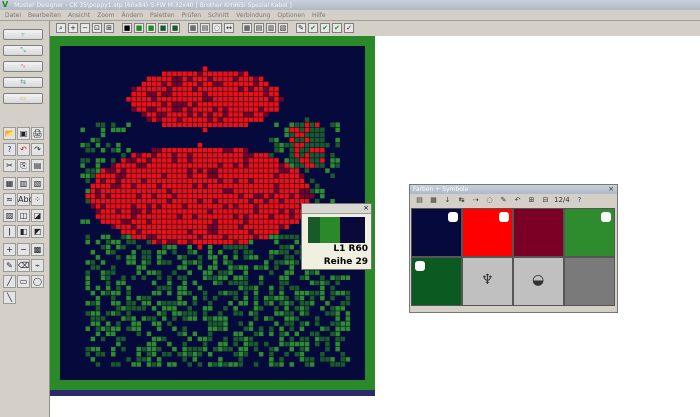  Describe the element at coordinates (433, 200) in the screenshot. I see `palette-tool-2-icon: ▦` at that location.